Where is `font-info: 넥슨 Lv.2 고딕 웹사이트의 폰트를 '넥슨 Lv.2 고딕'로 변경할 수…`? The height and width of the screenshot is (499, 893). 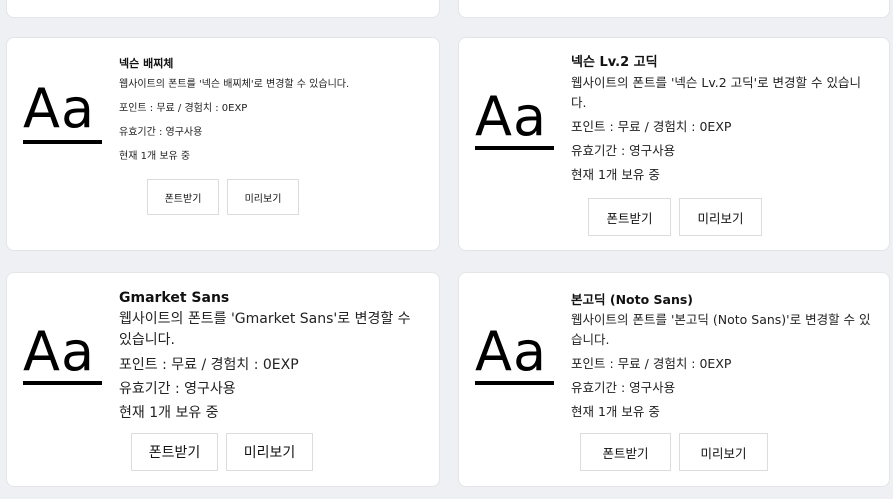 font-info: 넥슨 Lv.2 고딕 웹사이트의 폰트를 '넥슨 Lv.2 고딕'로 변경할 수… is located at coordinates (721, 120).